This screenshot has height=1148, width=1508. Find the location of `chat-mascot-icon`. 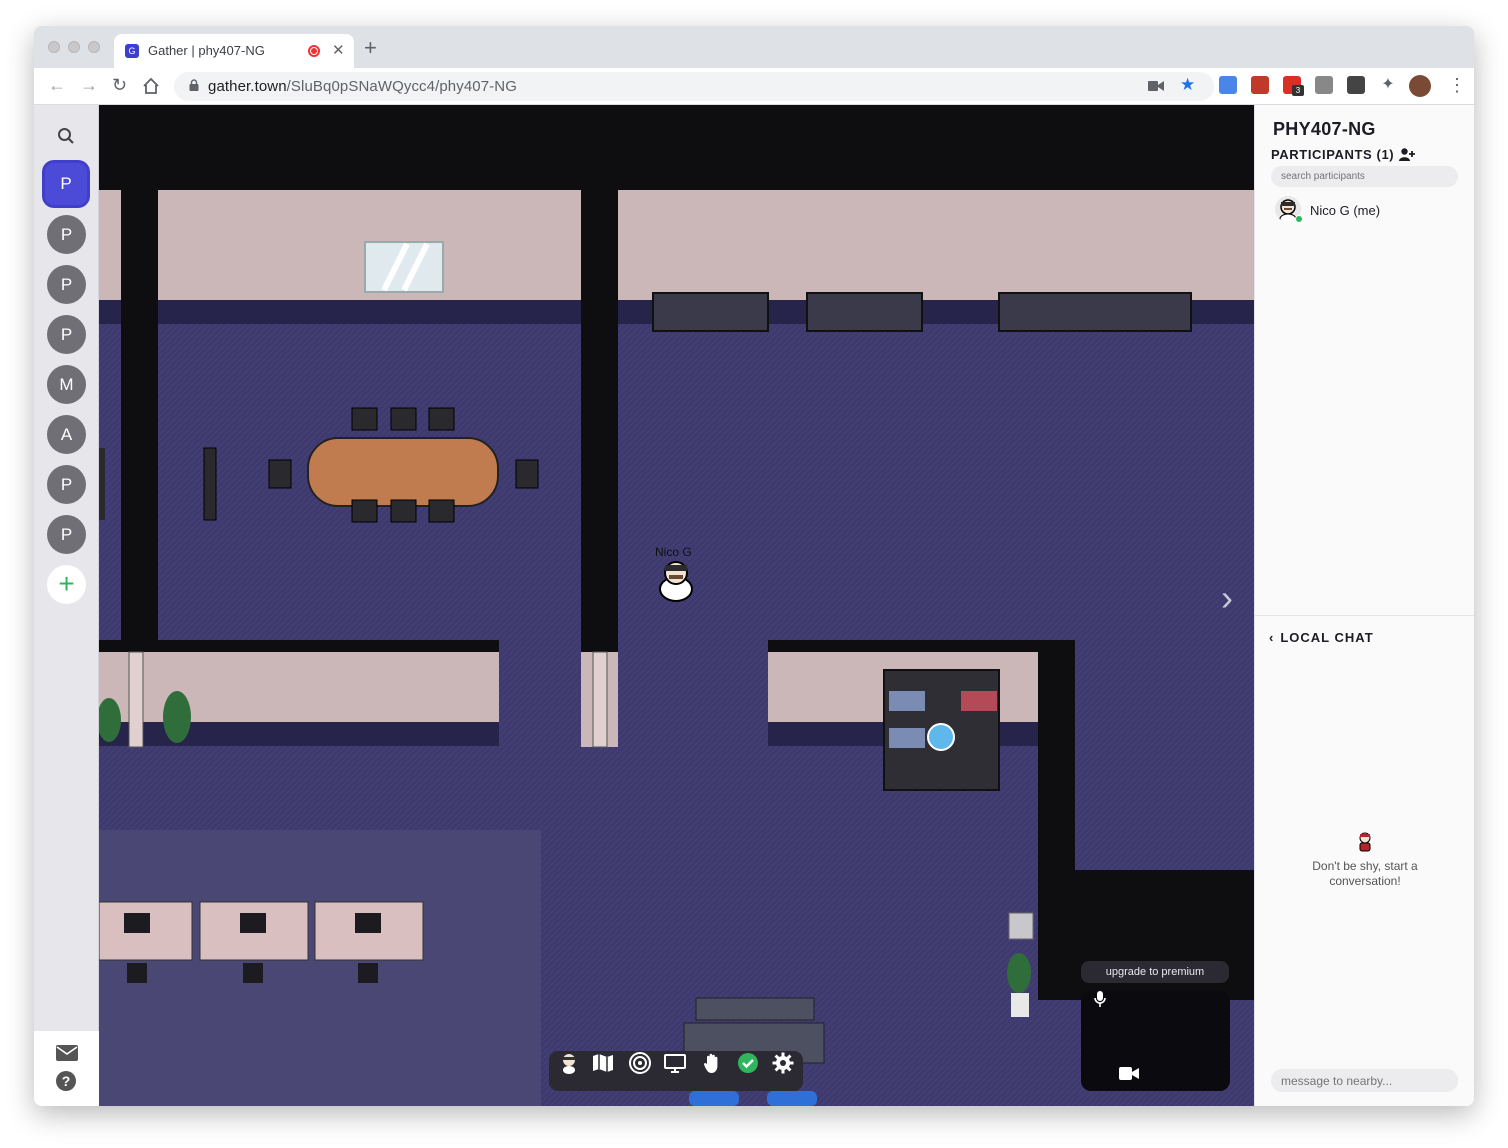

chat-mascot-icon is located at coordinates (1365, 842).